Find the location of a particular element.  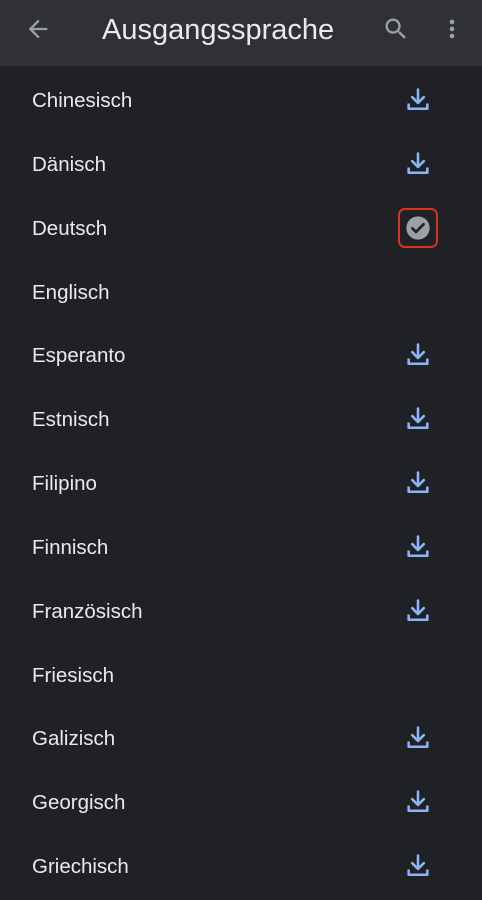

language-list-item: Dänisch is located at coordinates (241, 164).